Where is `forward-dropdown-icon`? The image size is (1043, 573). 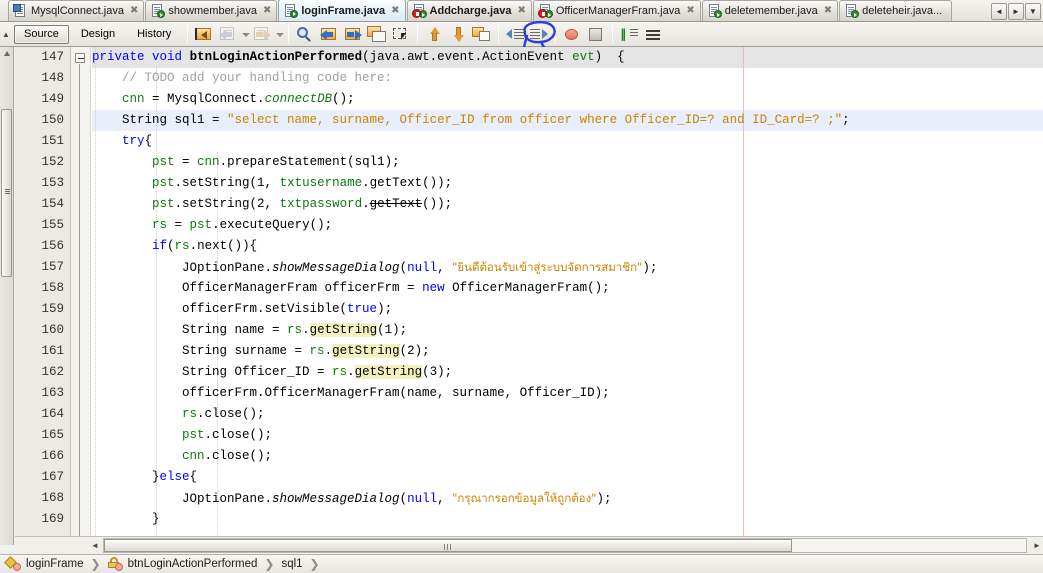 forward-dropdown-icon is located at coordinates (279, 34).